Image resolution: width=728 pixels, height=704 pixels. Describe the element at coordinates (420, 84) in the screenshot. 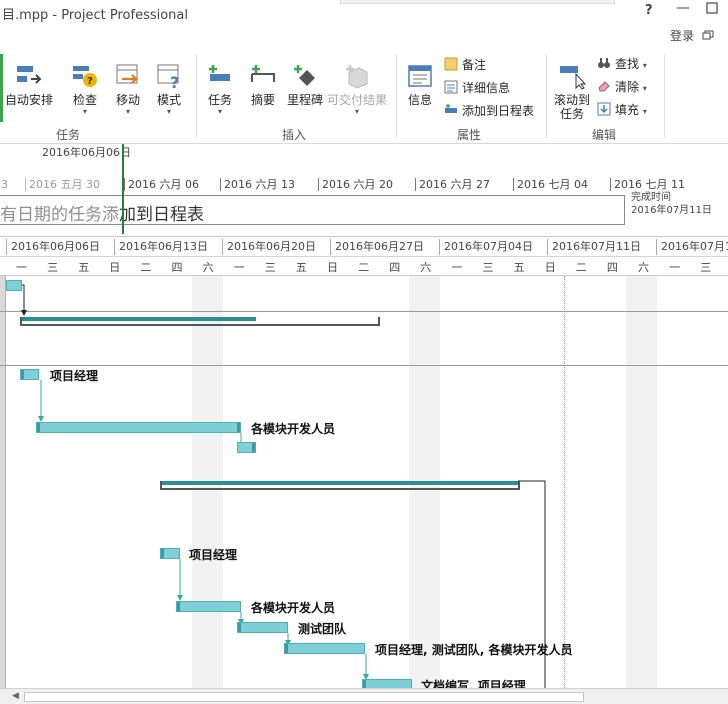

I see `information-button: 信息` at that location.